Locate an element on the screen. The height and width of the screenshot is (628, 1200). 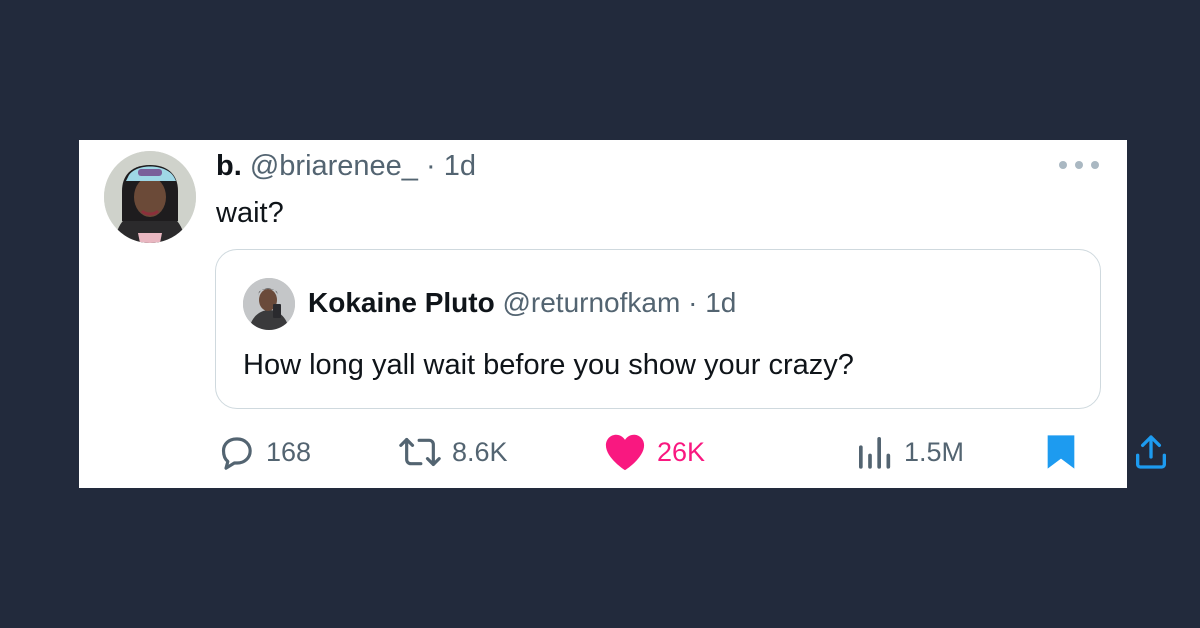
tweet-header: b. @briarenee_ · 1d is located at coordinates (346, 166).